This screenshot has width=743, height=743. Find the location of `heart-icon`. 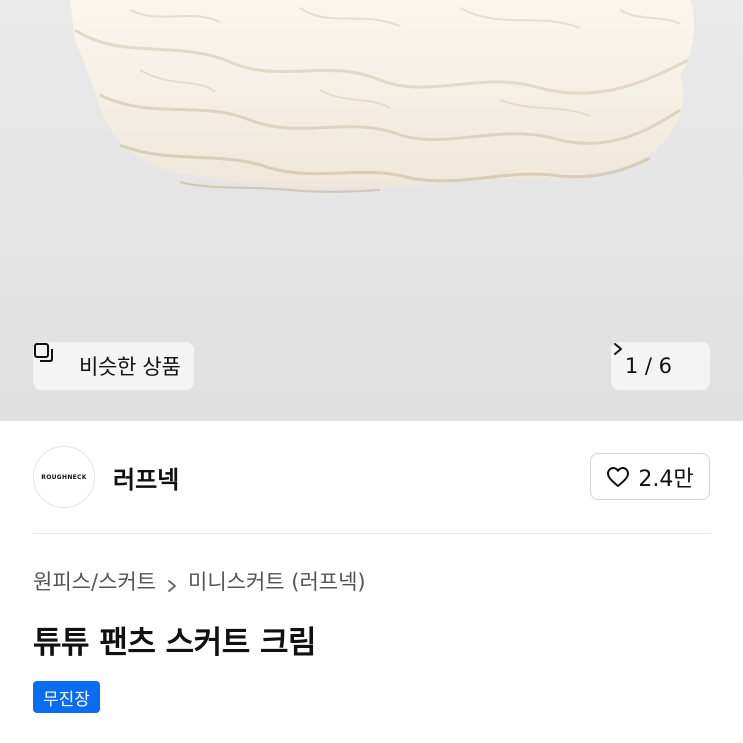

heart-icon is located at coordinates (618, 477).